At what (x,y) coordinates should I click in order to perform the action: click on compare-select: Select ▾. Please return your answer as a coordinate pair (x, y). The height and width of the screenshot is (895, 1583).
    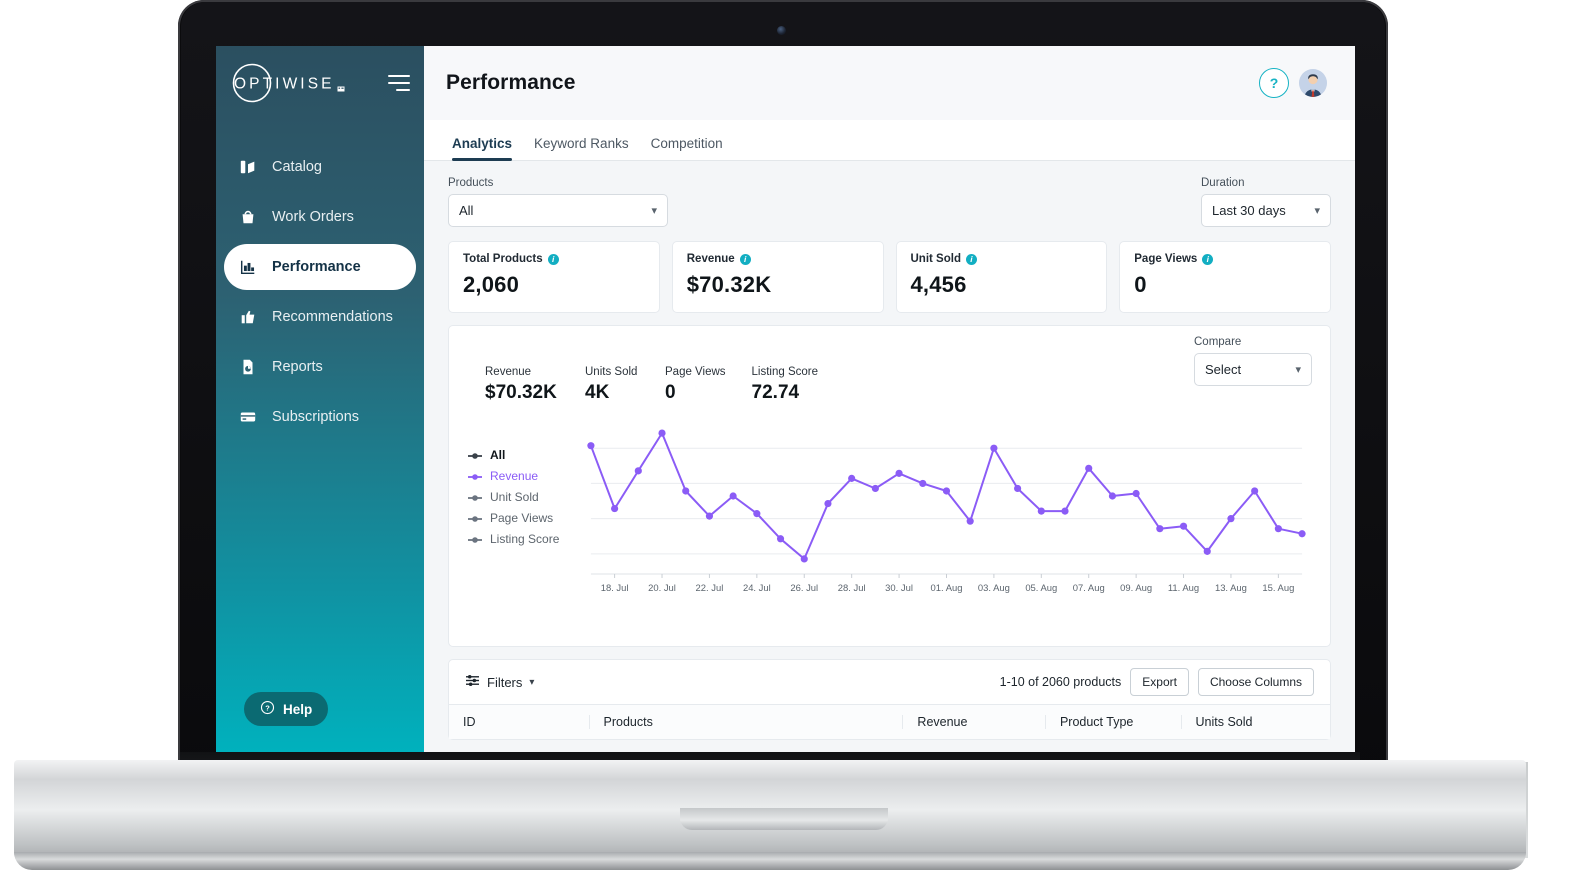
    Looking at the image, I should click on (1253, 369).